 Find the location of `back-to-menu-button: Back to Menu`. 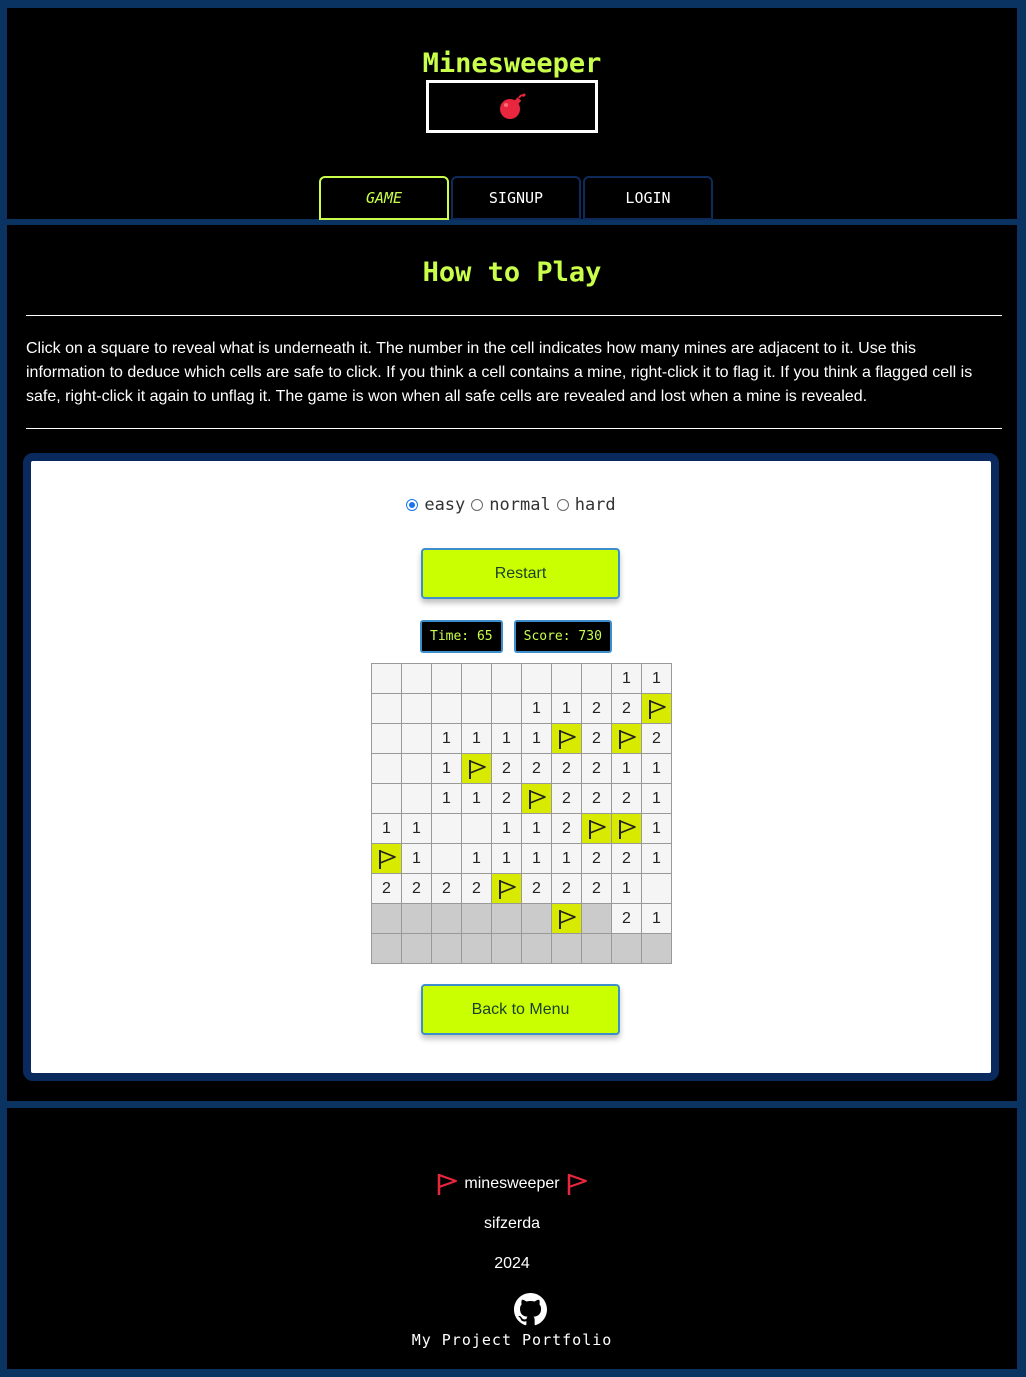

back-to-menu-button: Back to Menu is located at coordinates (520, 1009).